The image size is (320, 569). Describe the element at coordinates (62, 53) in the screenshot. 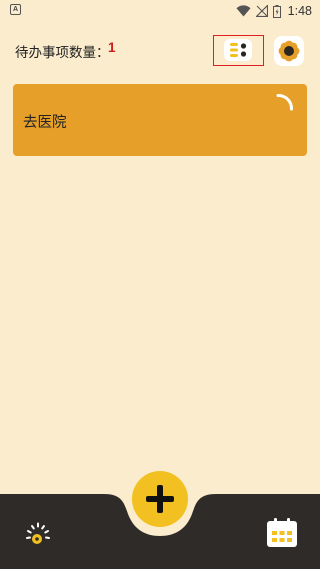

I see `pending-count-label: 待办事项数量：` at that location.